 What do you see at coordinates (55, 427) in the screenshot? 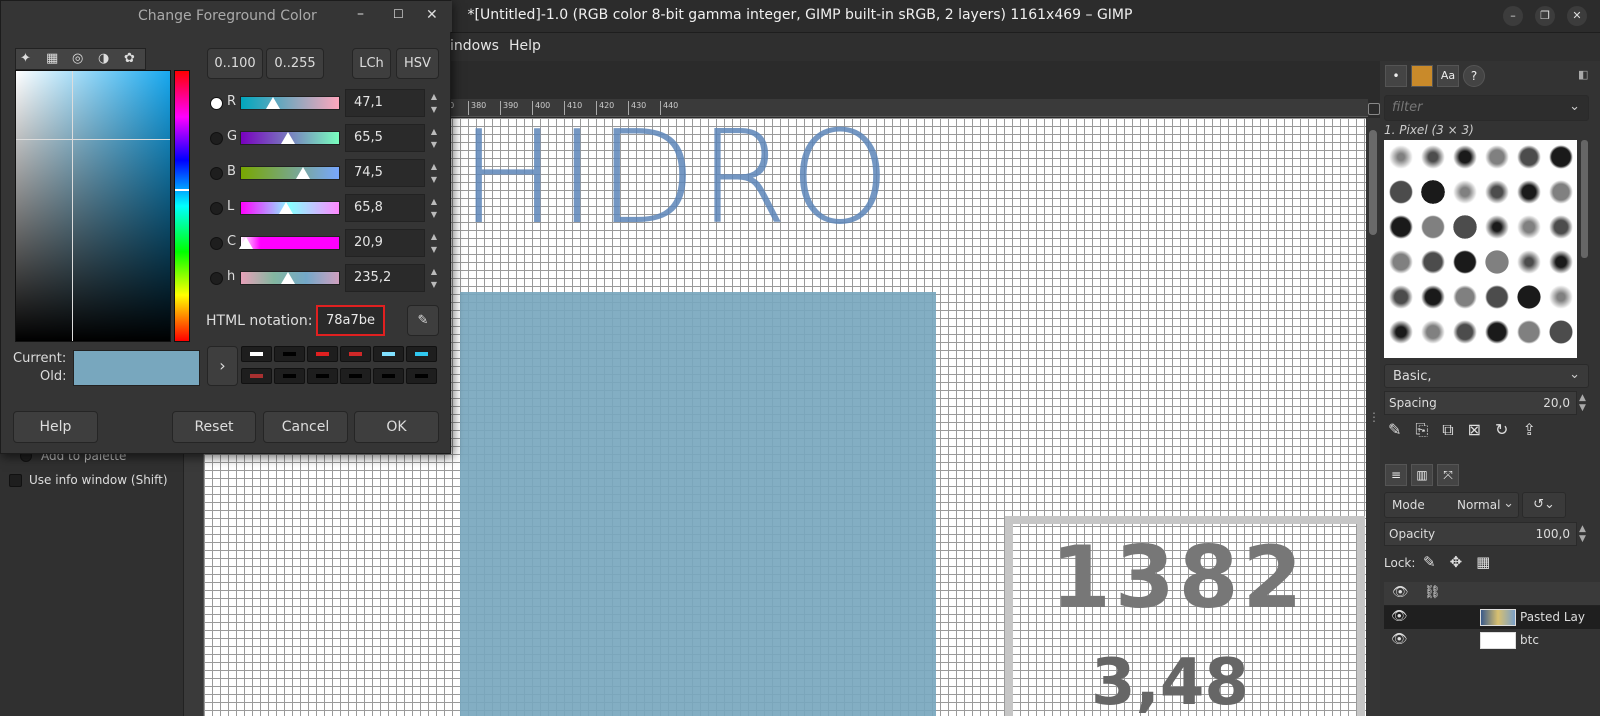
I see `help-button: Help` at bounding box center [55, 427].